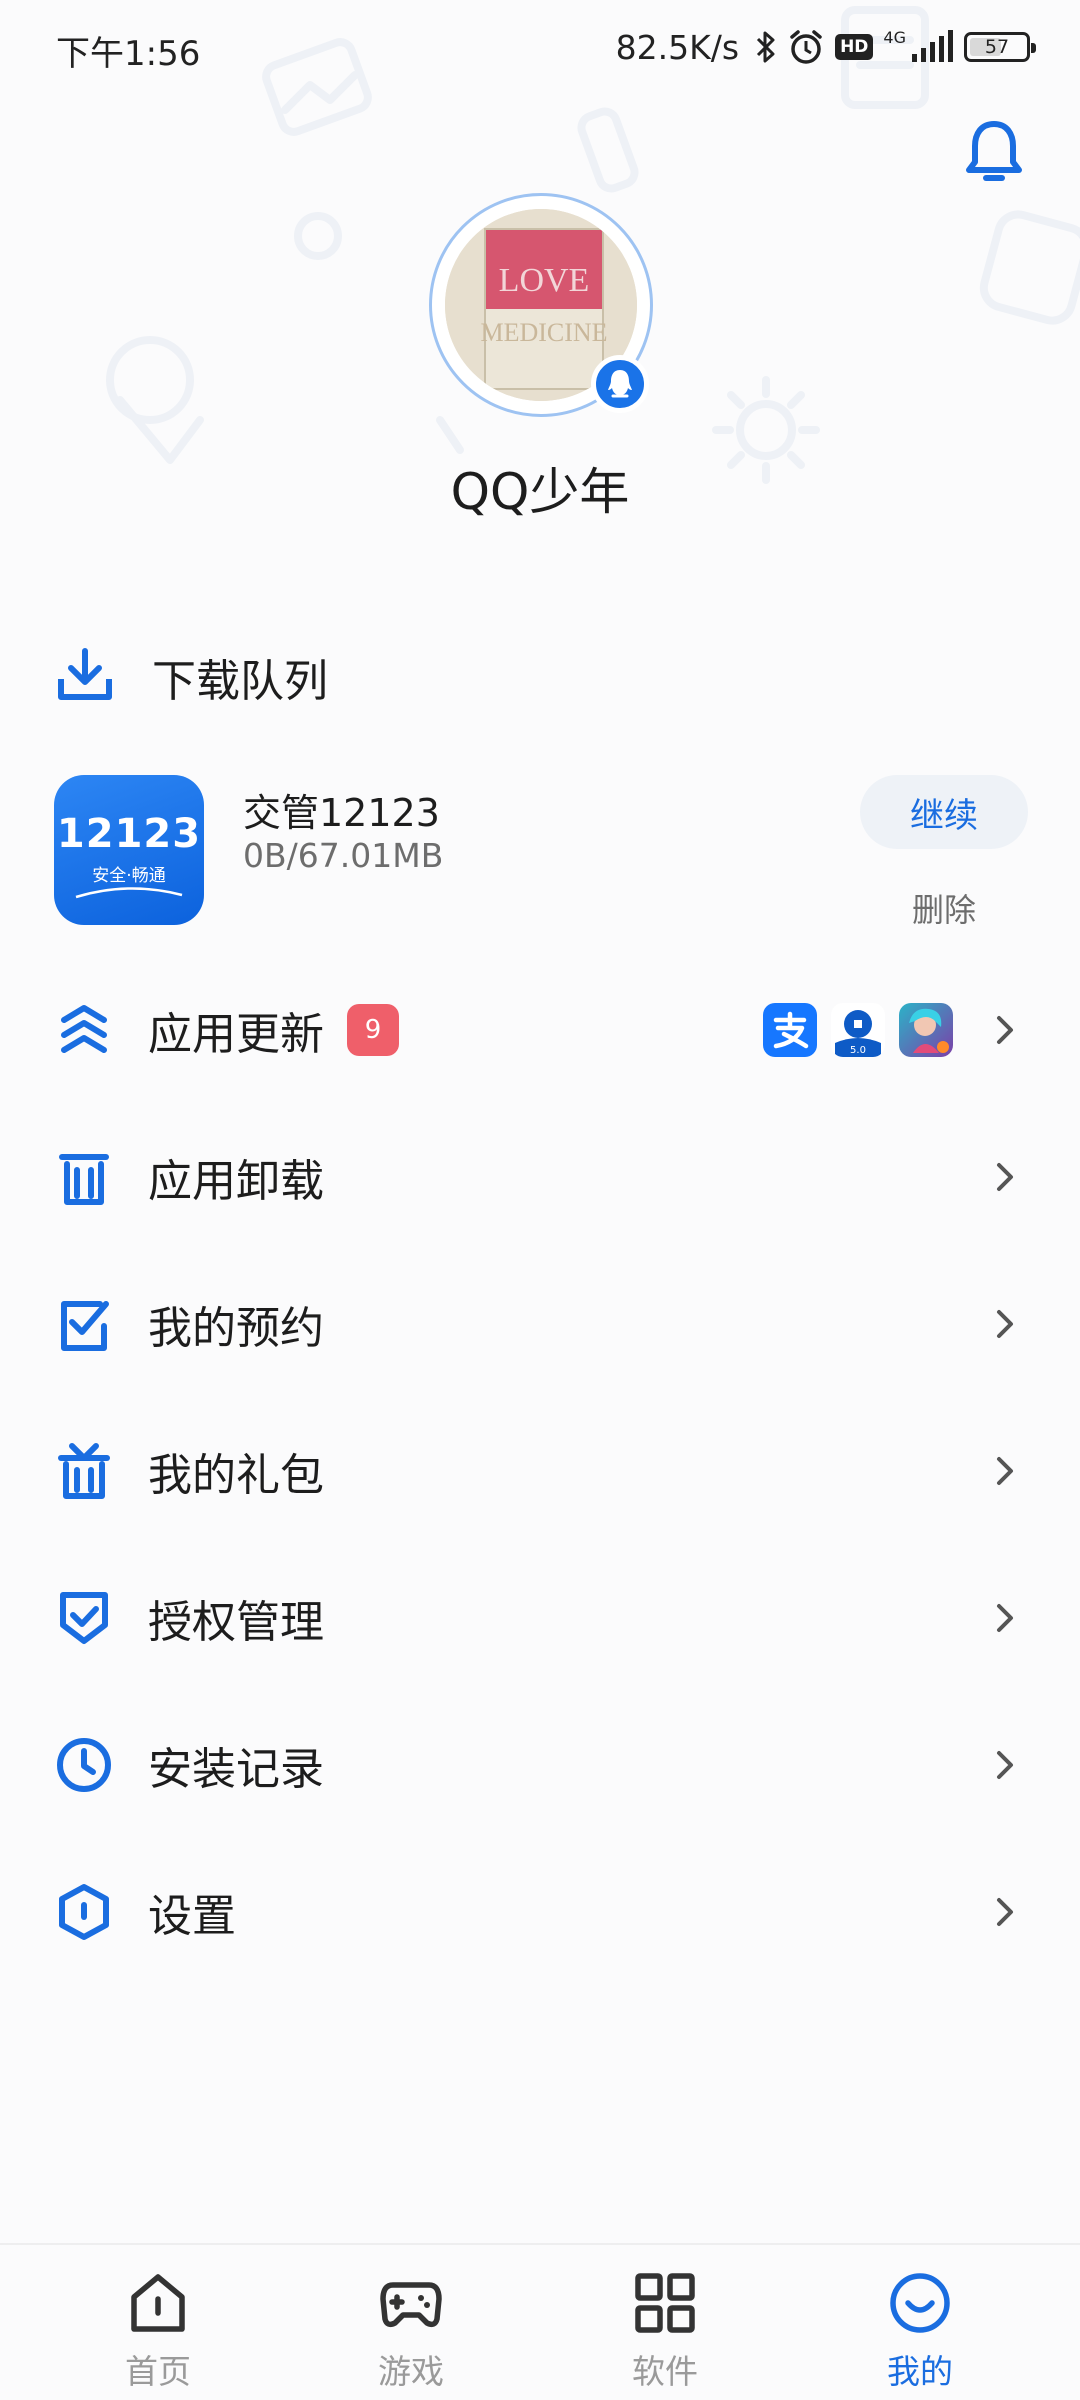 Image resolution: width=1080 pixels, height=2400 pixels. Describe the element at coordinates (540, 1618) in the screenshot. I see `menu-authorization: 授权管理` at that location.